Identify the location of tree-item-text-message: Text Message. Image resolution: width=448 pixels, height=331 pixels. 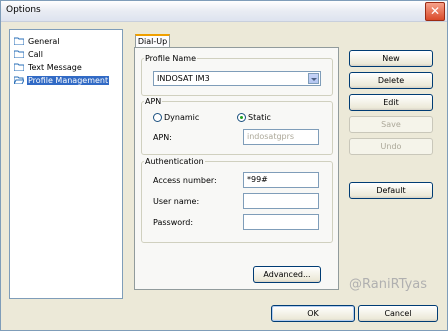
(48, 67).